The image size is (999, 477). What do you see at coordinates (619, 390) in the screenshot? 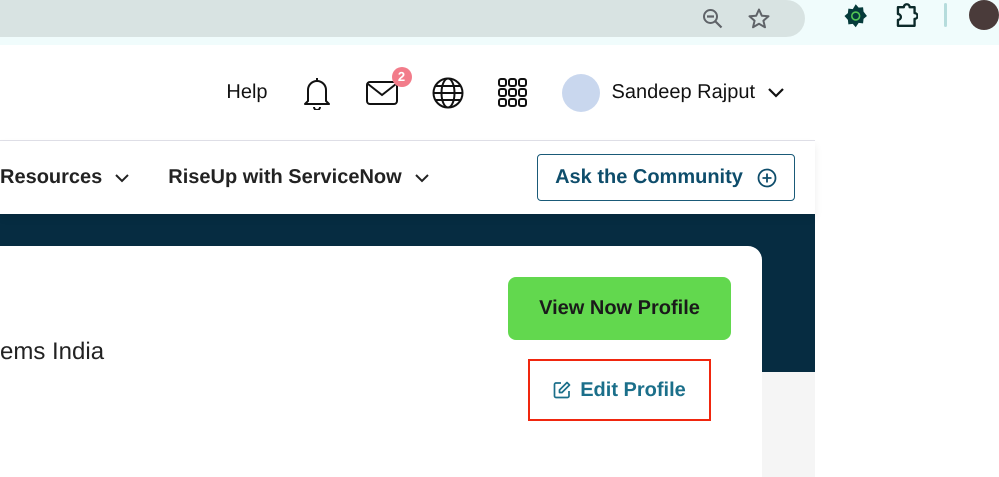
I see `edit-profile-link: Edit Profile` at bounding box center [619, 390].